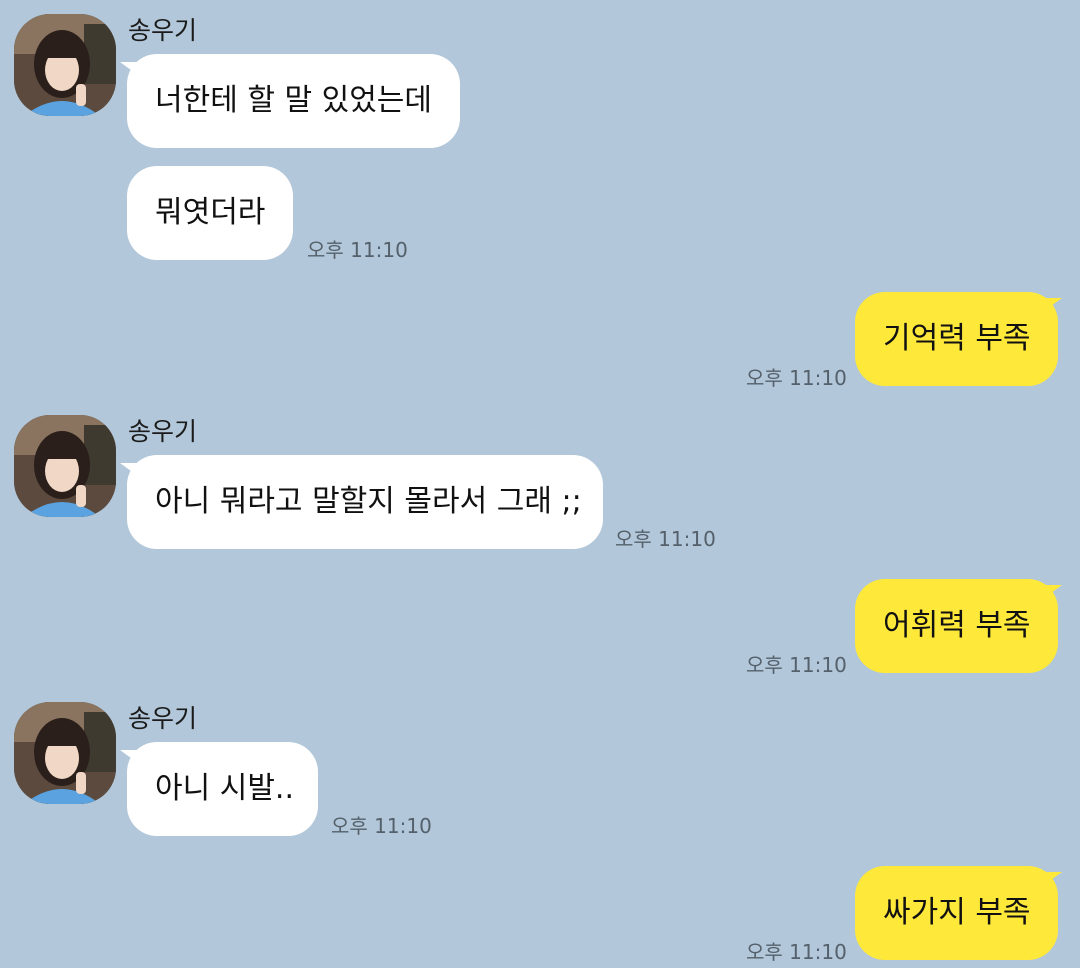 Image resolution: width=1080 pixels, height=968 pixels. I want to click on message-bubble: 아니 시발.., so click(222, 789).